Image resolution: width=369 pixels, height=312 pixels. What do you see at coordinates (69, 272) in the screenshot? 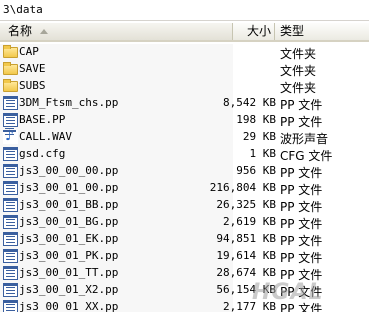
I see `file-name: js3_00_01_TT.pp` at bounding box center [69, 272].